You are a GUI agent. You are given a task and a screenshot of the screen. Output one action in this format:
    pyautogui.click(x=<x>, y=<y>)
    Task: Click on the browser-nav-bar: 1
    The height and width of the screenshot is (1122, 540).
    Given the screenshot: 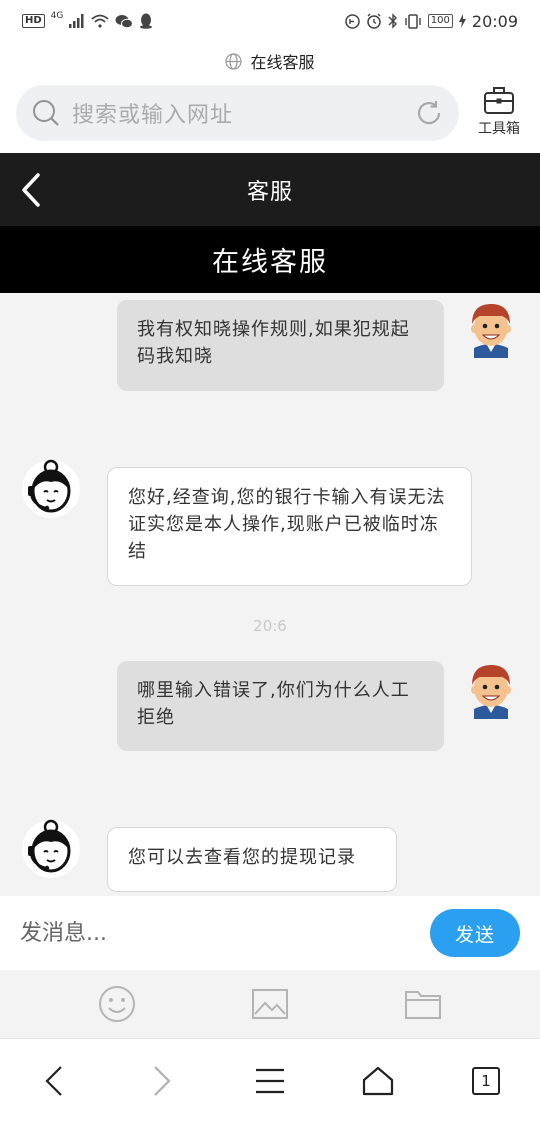 What is the action you would take?
    pyautogui.click(x=270, y=1080)
    